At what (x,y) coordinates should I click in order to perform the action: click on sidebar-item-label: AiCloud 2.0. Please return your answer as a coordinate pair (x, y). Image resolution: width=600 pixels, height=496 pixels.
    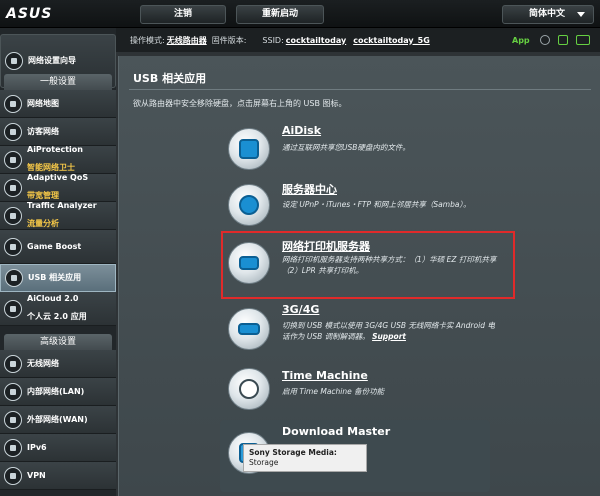
    Looking at the image, I should click on (53, 298).